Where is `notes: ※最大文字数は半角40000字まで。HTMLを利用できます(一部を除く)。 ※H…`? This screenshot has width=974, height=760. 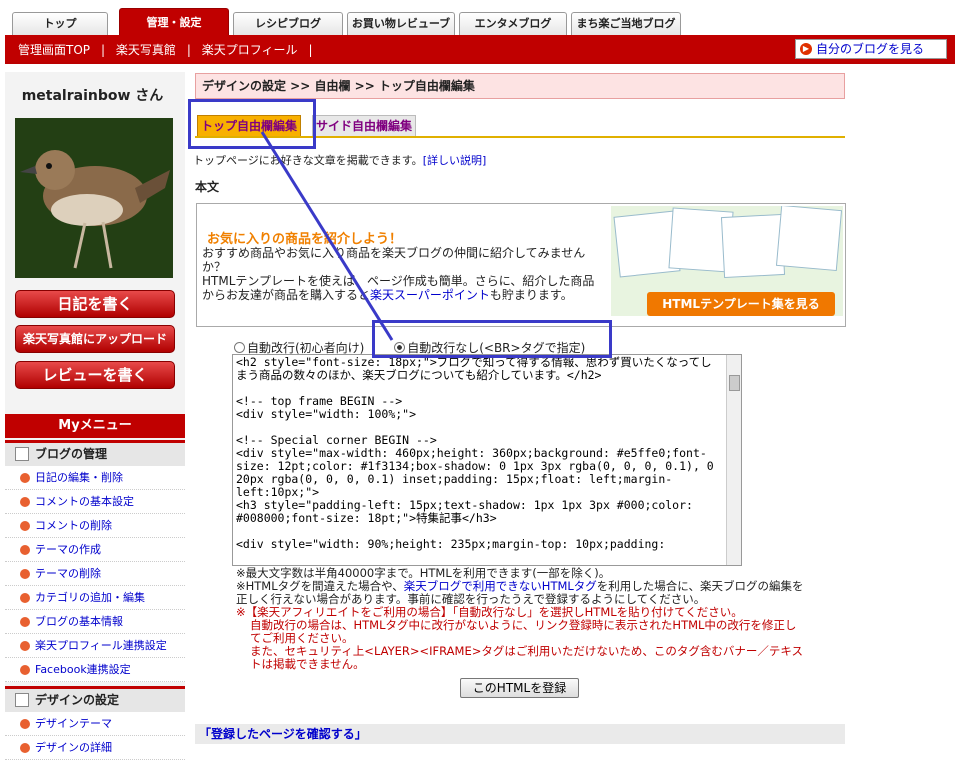
notes: ※最大文字数は半角40000字まで。HTMLを利用できます(一部を除く)。 ※H… is located at coordinates (521, 619).